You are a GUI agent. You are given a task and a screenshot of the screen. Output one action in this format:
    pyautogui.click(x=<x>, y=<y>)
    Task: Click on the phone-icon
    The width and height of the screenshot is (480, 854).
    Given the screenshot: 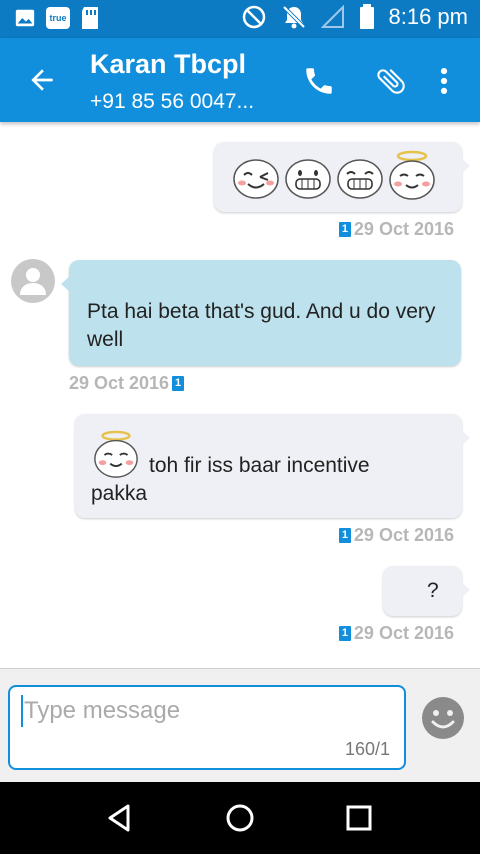 What is the action you would take?
    pyautogui.click(x=319, y=81)
    